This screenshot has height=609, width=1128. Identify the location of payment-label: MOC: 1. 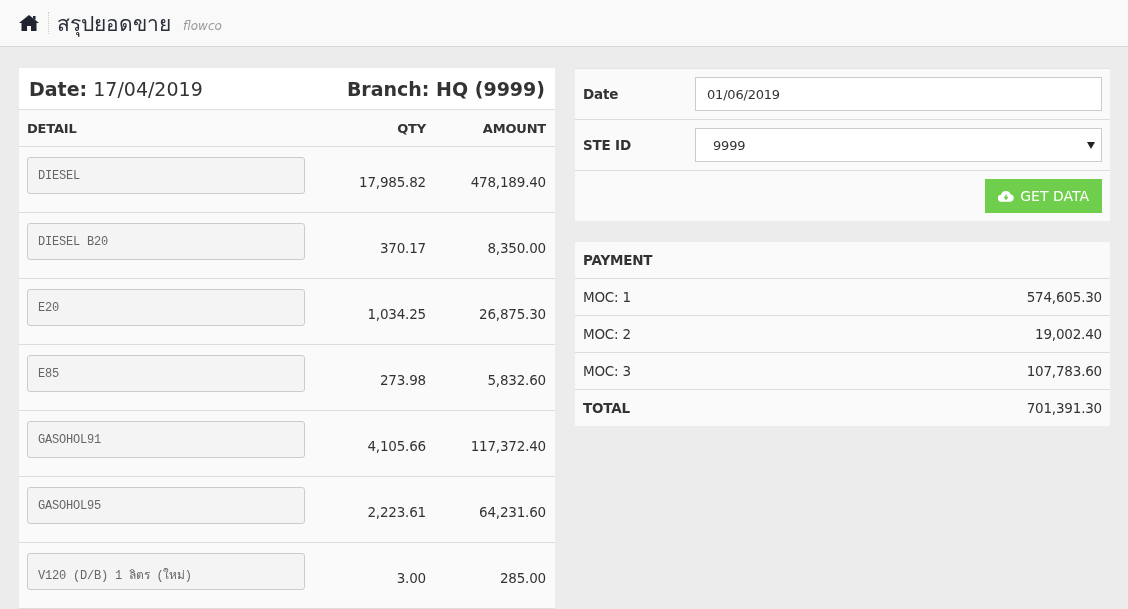
(607, 297).